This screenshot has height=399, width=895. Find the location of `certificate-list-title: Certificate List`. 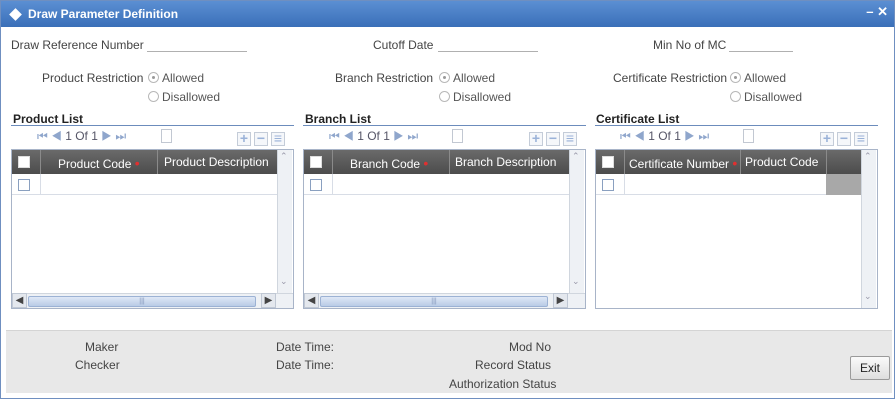

certificate-list-title: Certificate List is located at coordinates (638, 119).